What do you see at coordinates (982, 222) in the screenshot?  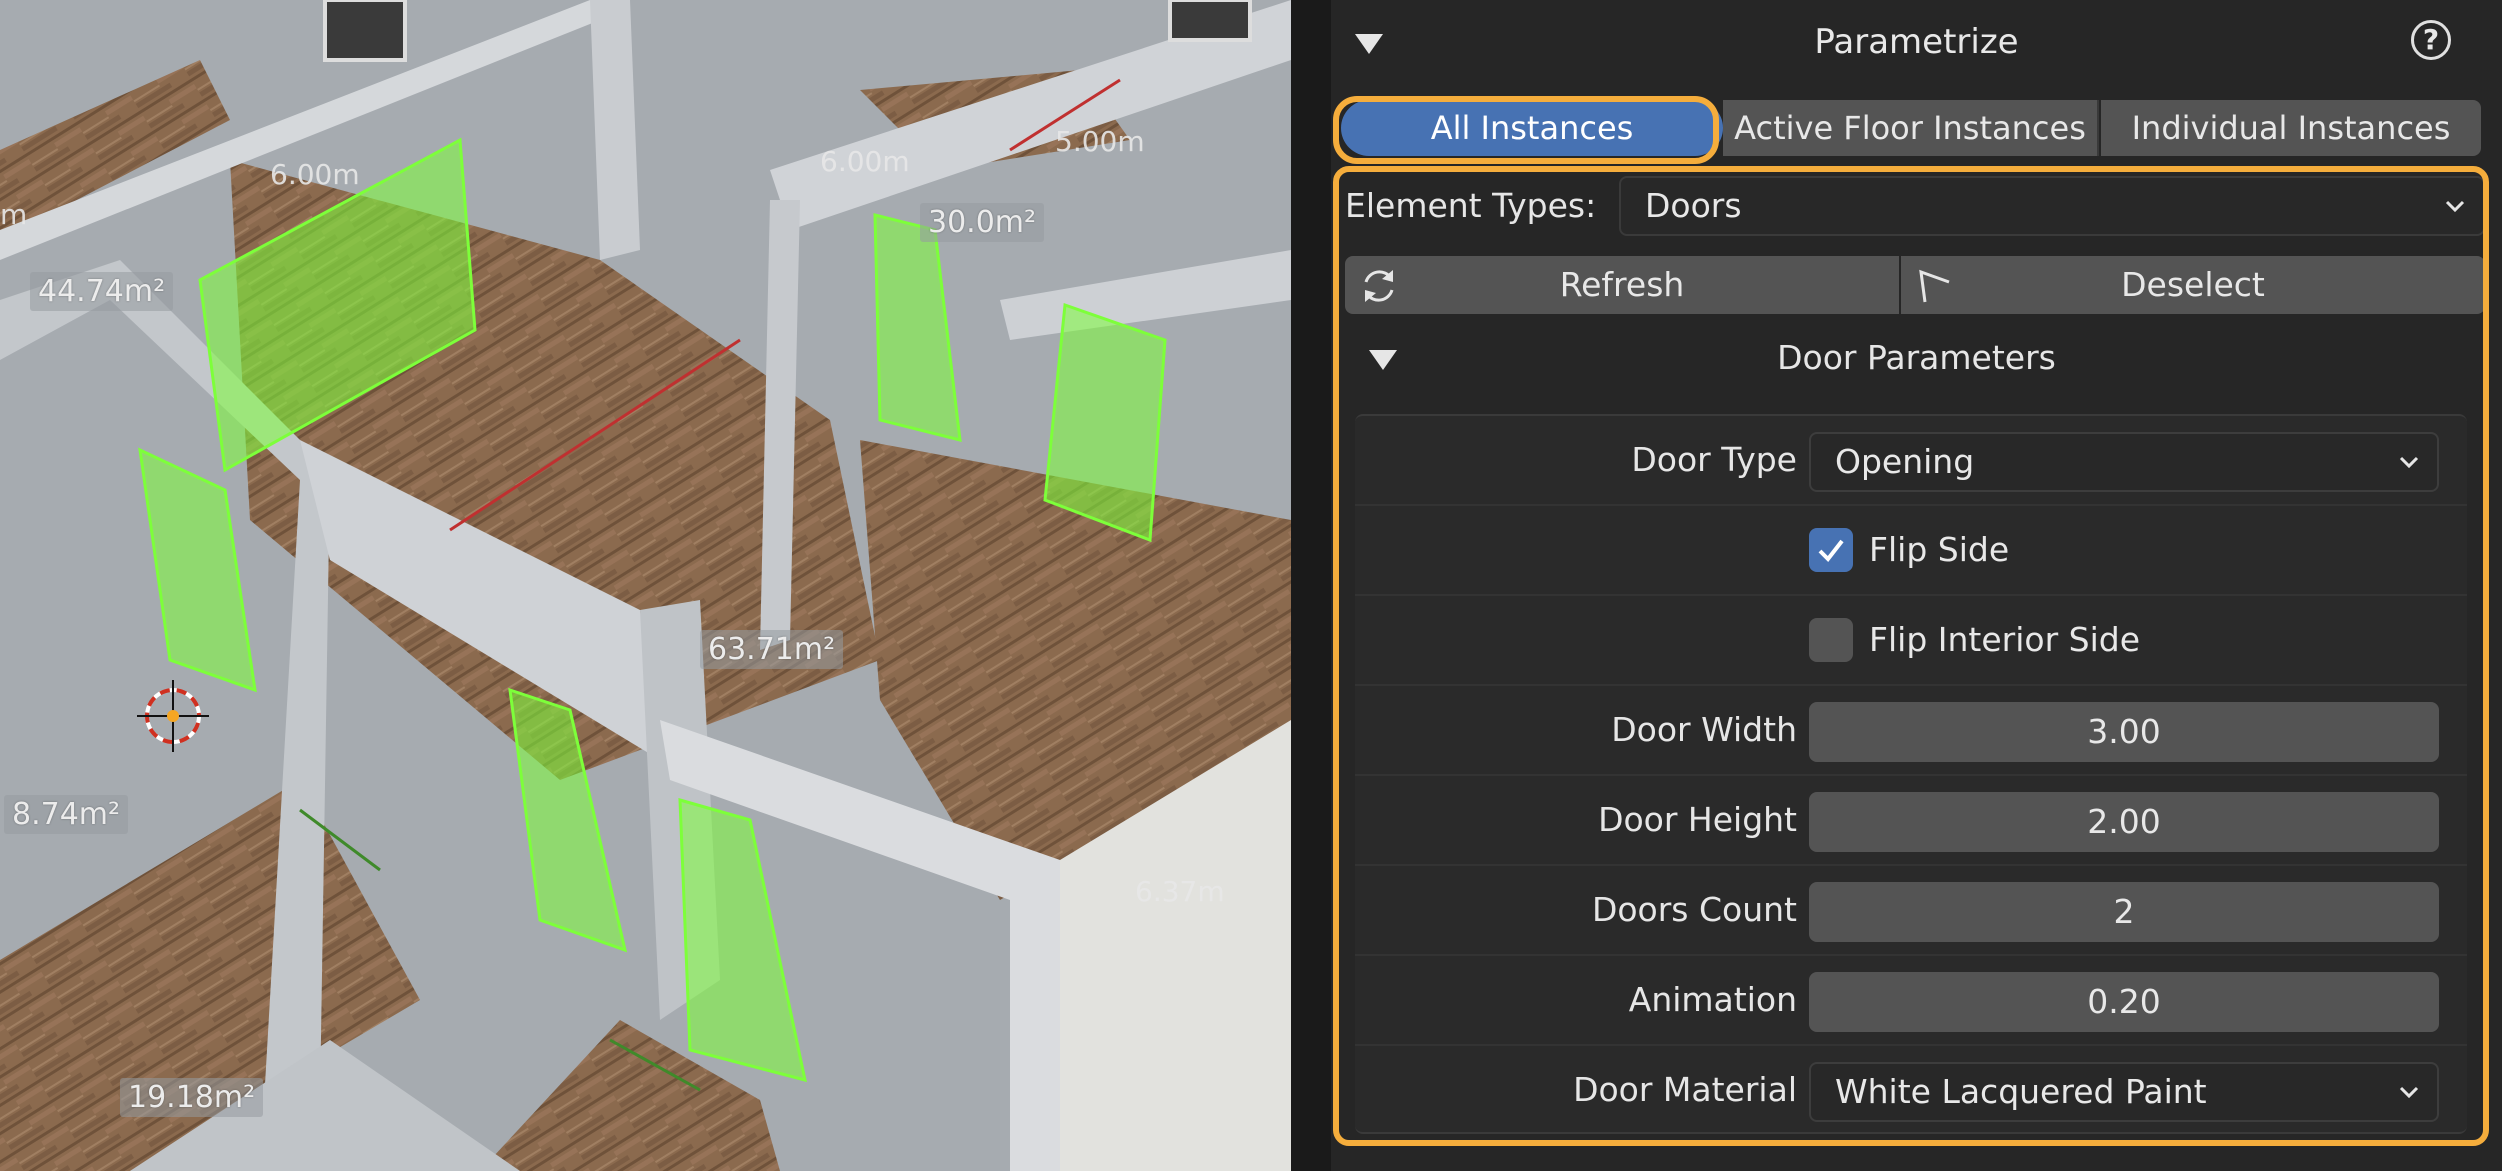 I see `area-label: 30.0m²` at bounding box center [982, 222].